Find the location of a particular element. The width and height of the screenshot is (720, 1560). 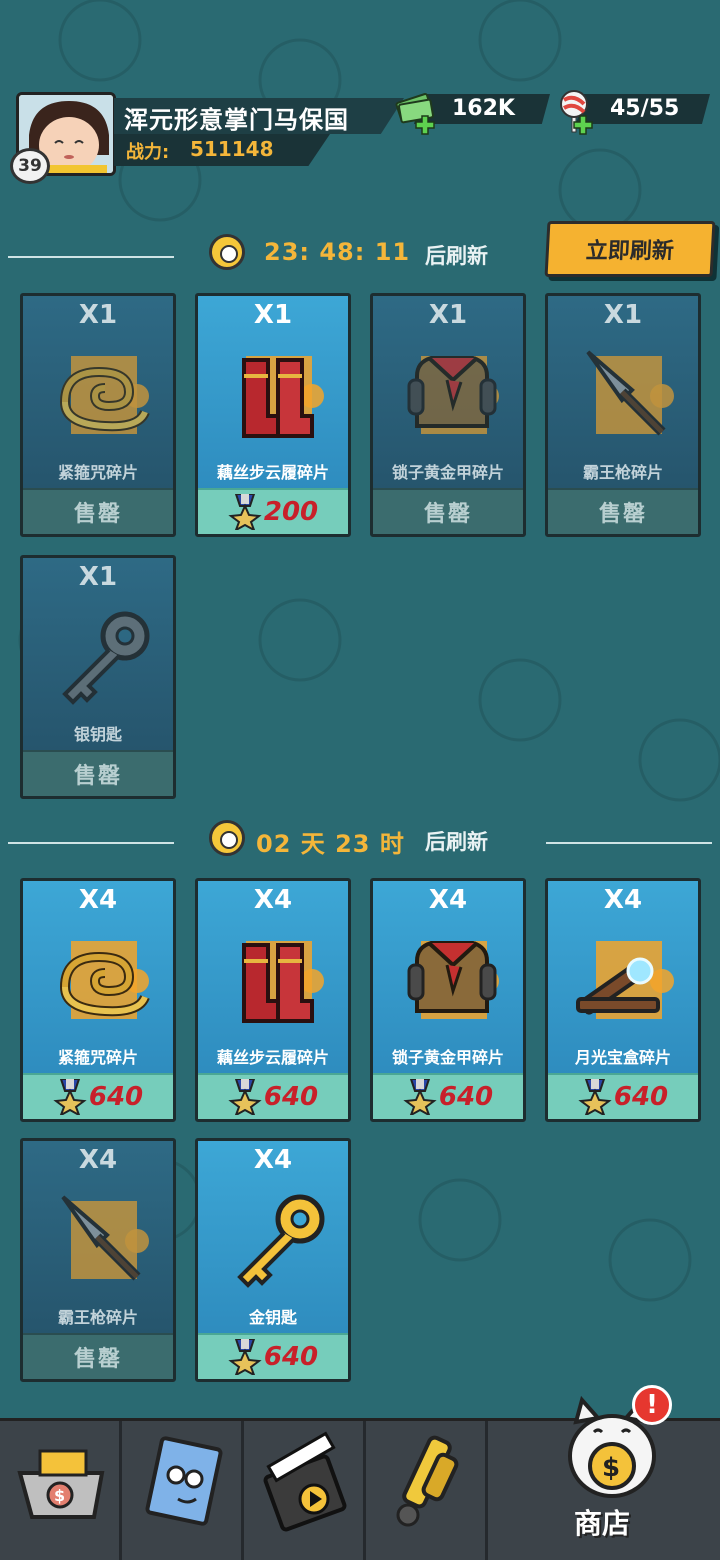

cash-value: 162K is located at coordinates (483, 108).